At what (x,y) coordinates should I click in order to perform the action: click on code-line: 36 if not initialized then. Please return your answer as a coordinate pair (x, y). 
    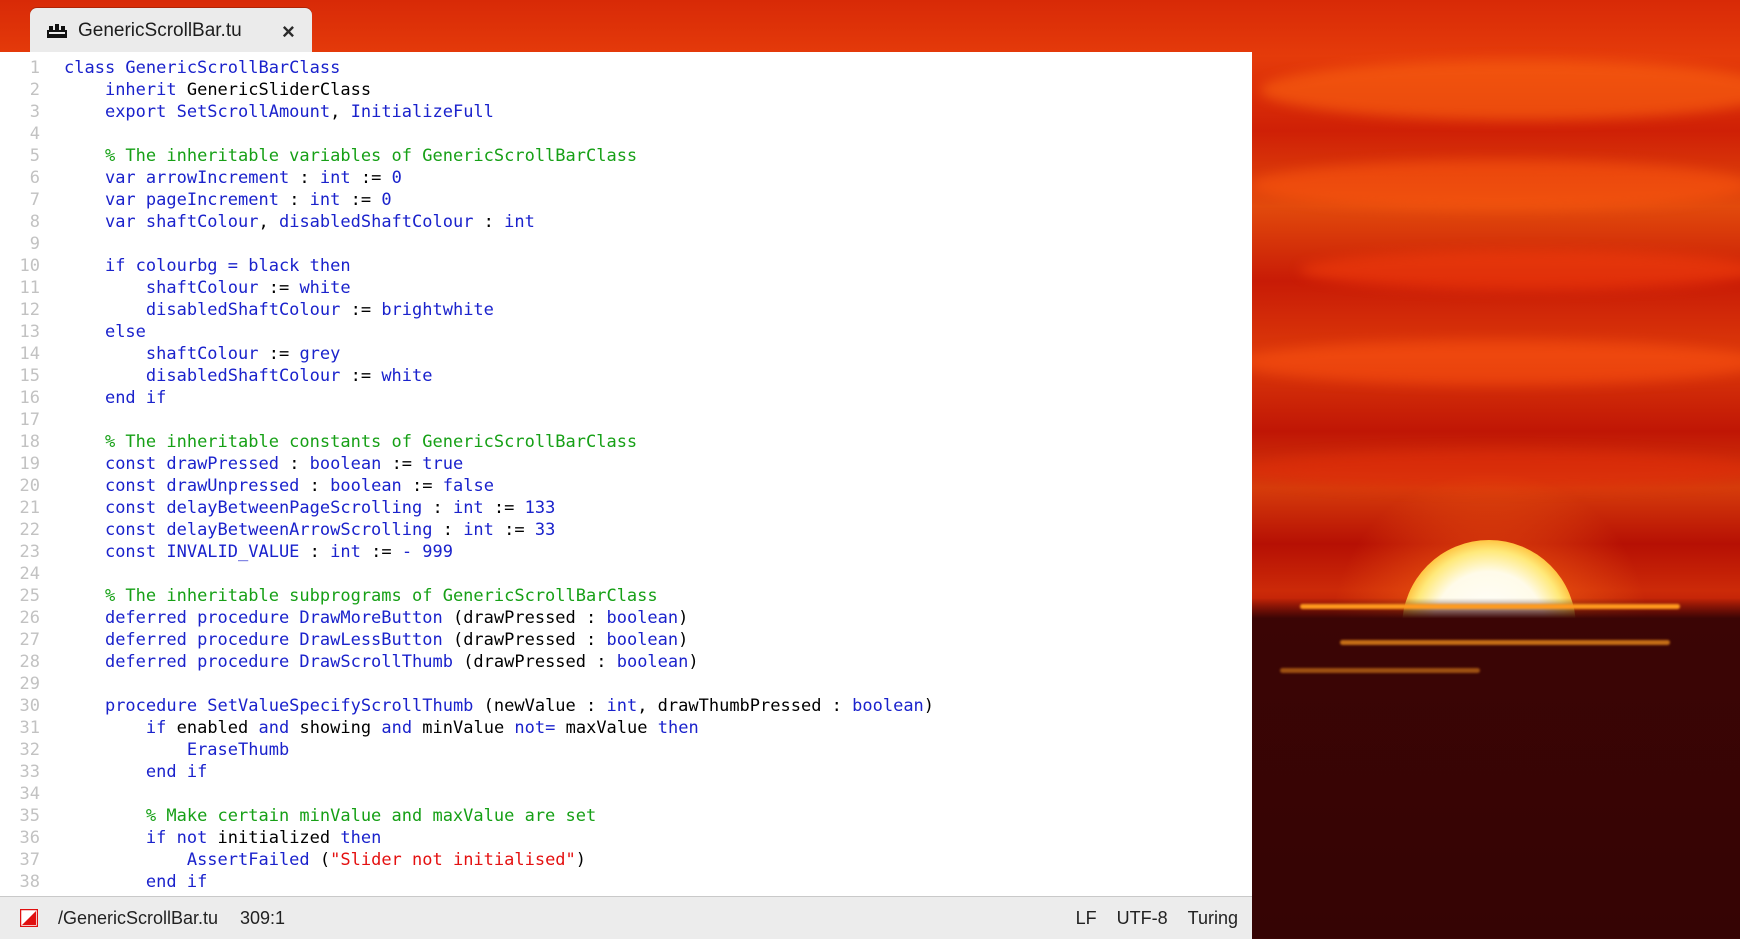
    Looking at the image, I should click on (626, 838).